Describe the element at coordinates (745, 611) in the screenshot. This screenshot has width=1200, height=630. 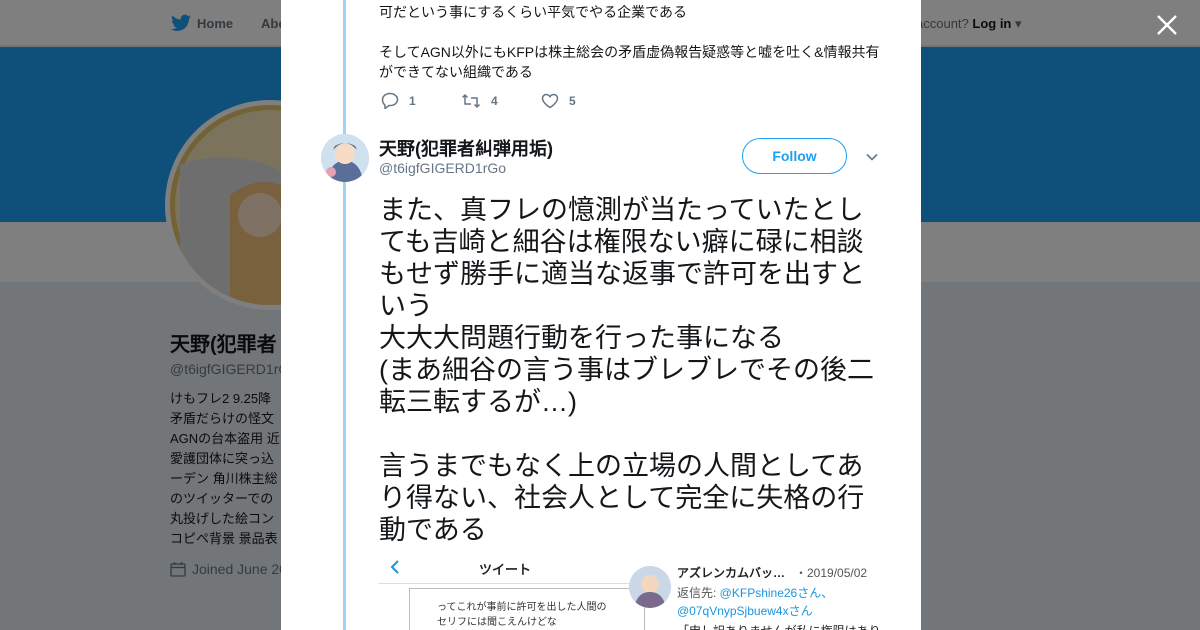
I see `reply-handle-2: @07qVnypSjbuew4xさん` at that location.